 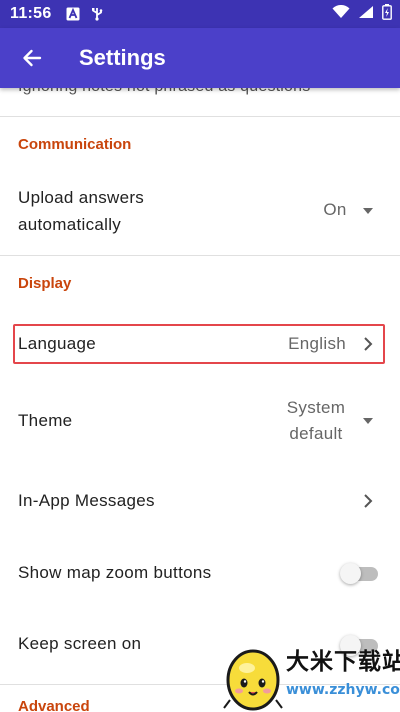 What do you see at coordinates (316, 420) in the screenshot?
I see `pref-value: System default` at bounding box center [316, 420].